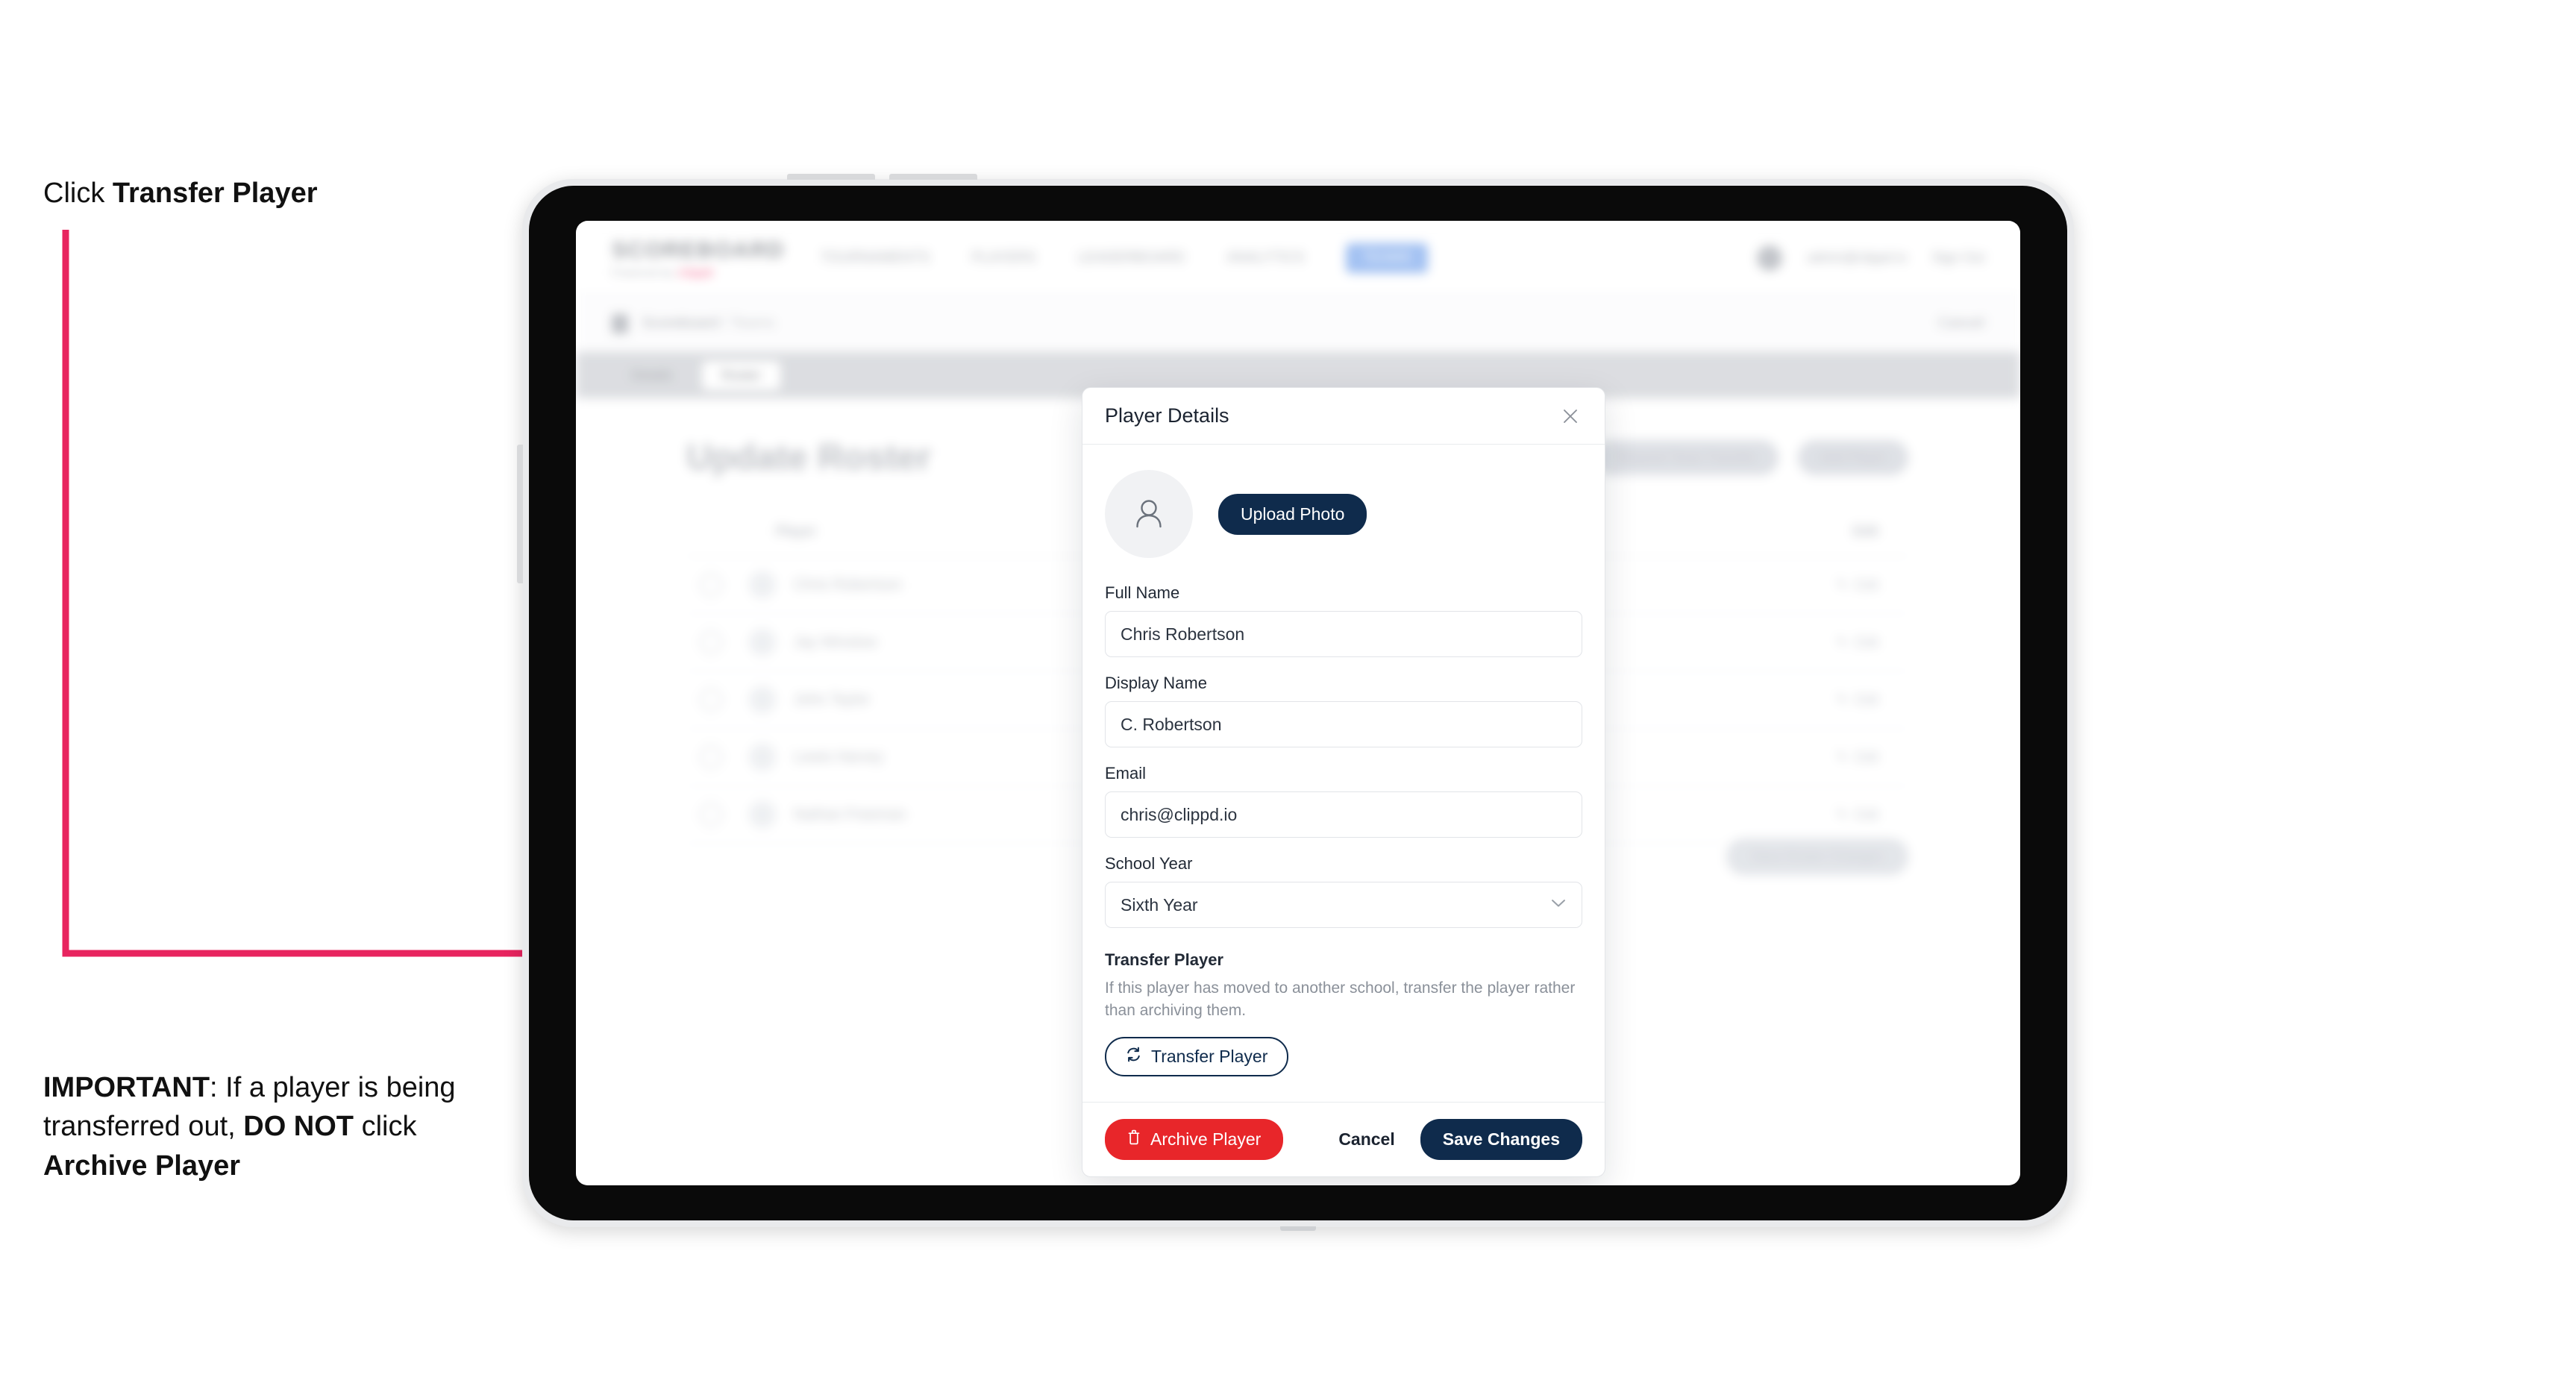 The height and width of the screenshot is (1386, 2576). What do you see at coordinates (933, 177) in the screenshot?
I see `volume-down-button` at bounding box center [933, 177].